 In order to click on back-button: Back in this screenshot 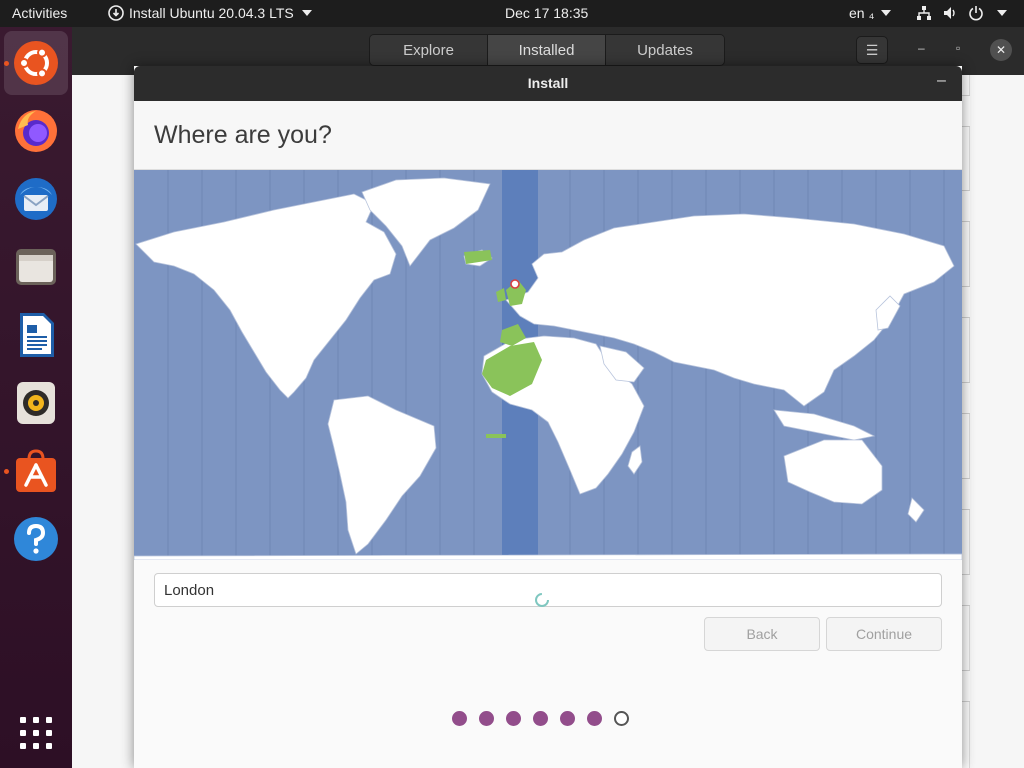, I will do `click(762, 634)`.